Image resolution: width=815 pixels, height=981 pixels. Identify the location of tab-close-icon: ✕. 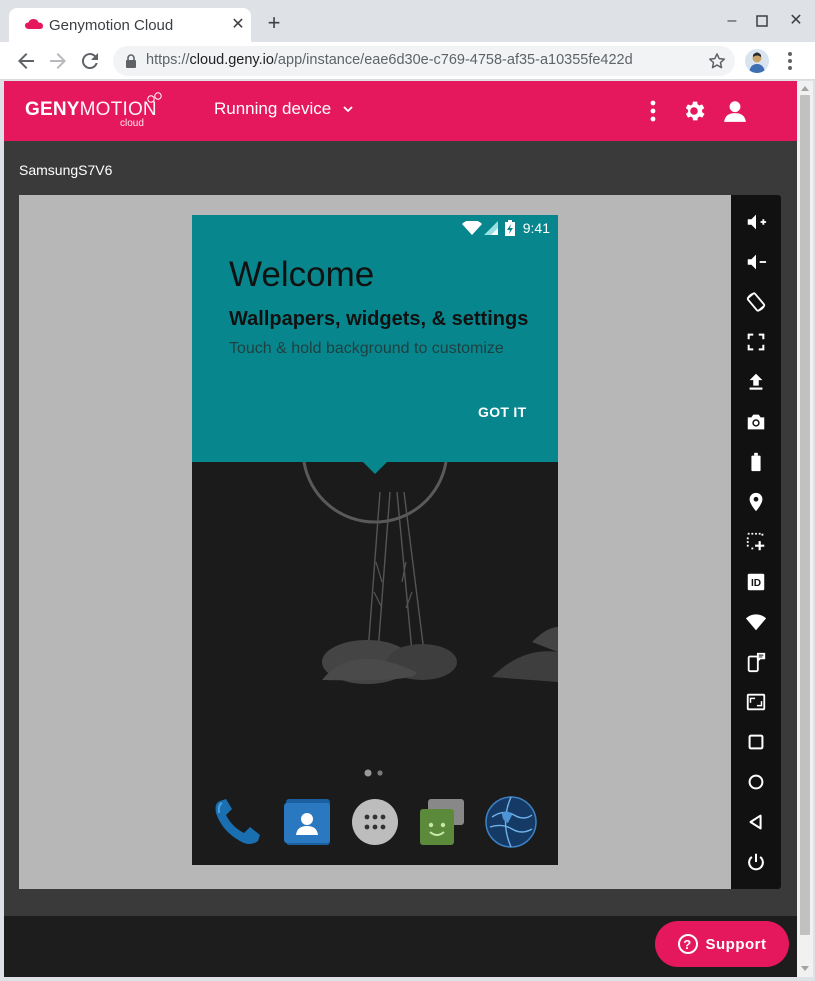
(238, 25).